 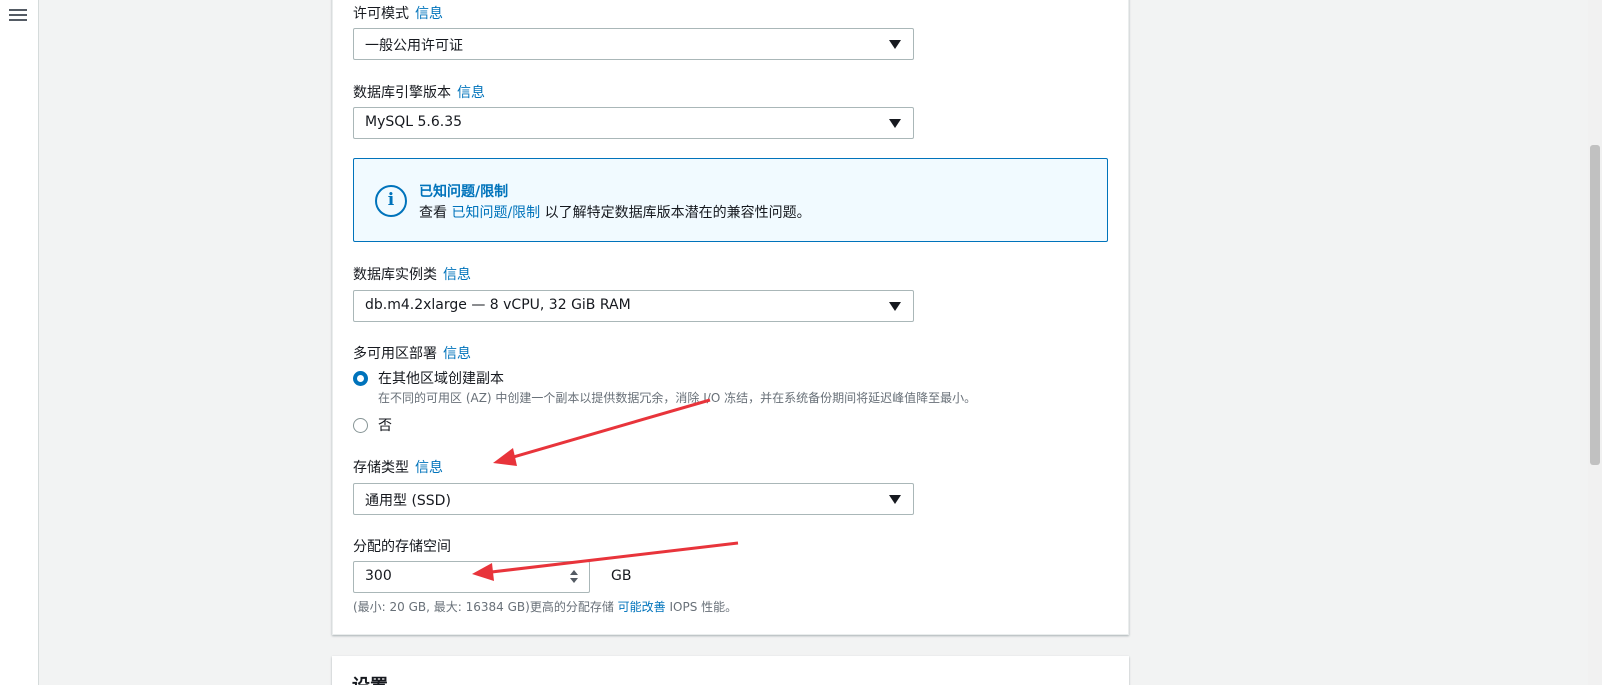 I want to click on engine-version-info-link: 信息, so click(x=471, y=93).